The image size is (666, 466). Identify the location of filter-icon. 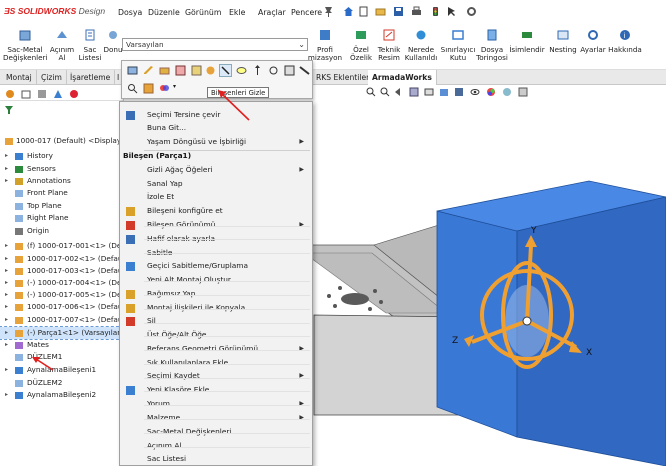
(9, 110).